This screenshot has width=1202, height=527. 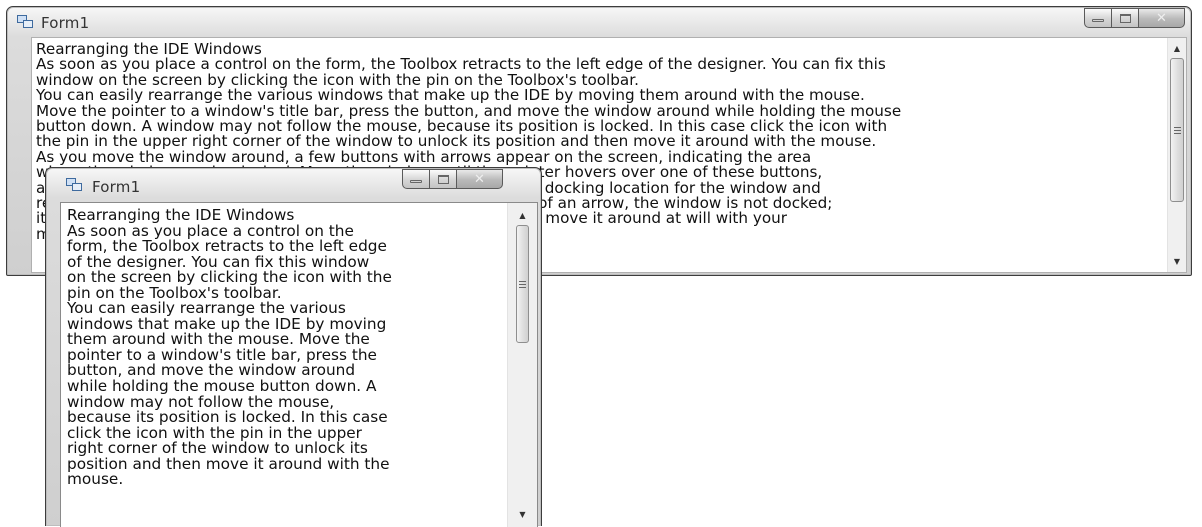 I want to click on back-scrollbar-thumb, so click(x=1177, y=130).